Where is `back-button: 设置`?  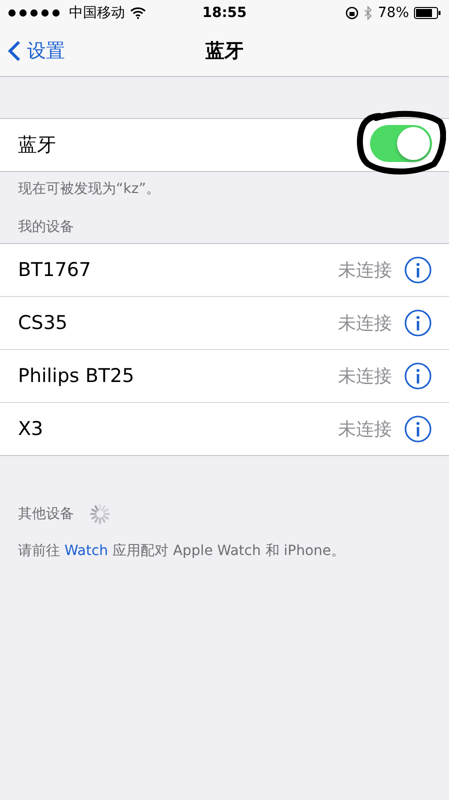
back-button: 设置 is located at coordinates (36, 51).